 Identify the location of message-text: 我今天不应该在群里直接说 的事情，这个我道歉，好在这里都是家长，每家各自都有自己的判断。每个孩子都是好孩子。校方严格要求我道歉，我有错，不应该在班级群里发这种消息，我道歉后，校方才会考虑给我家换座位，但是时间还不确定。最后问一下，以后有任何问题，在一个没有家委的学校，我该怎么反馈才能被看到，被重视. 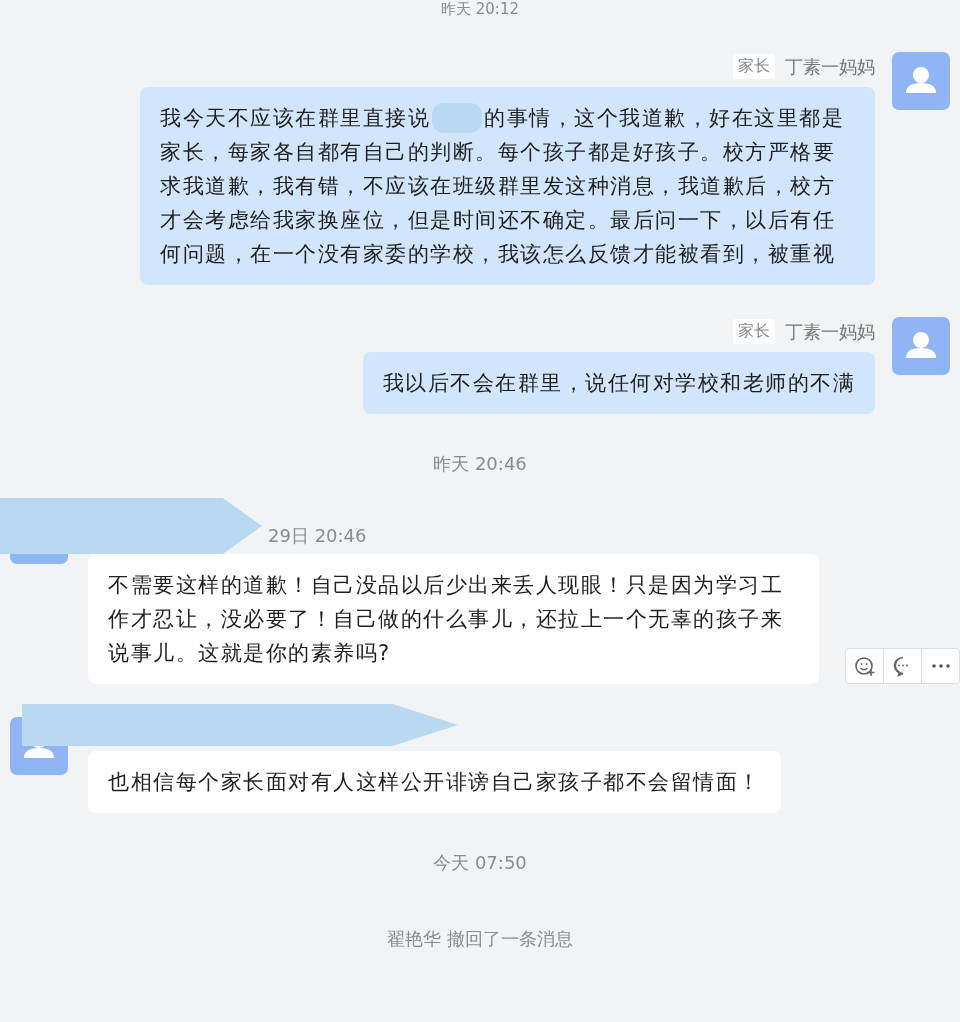
(507, 186).